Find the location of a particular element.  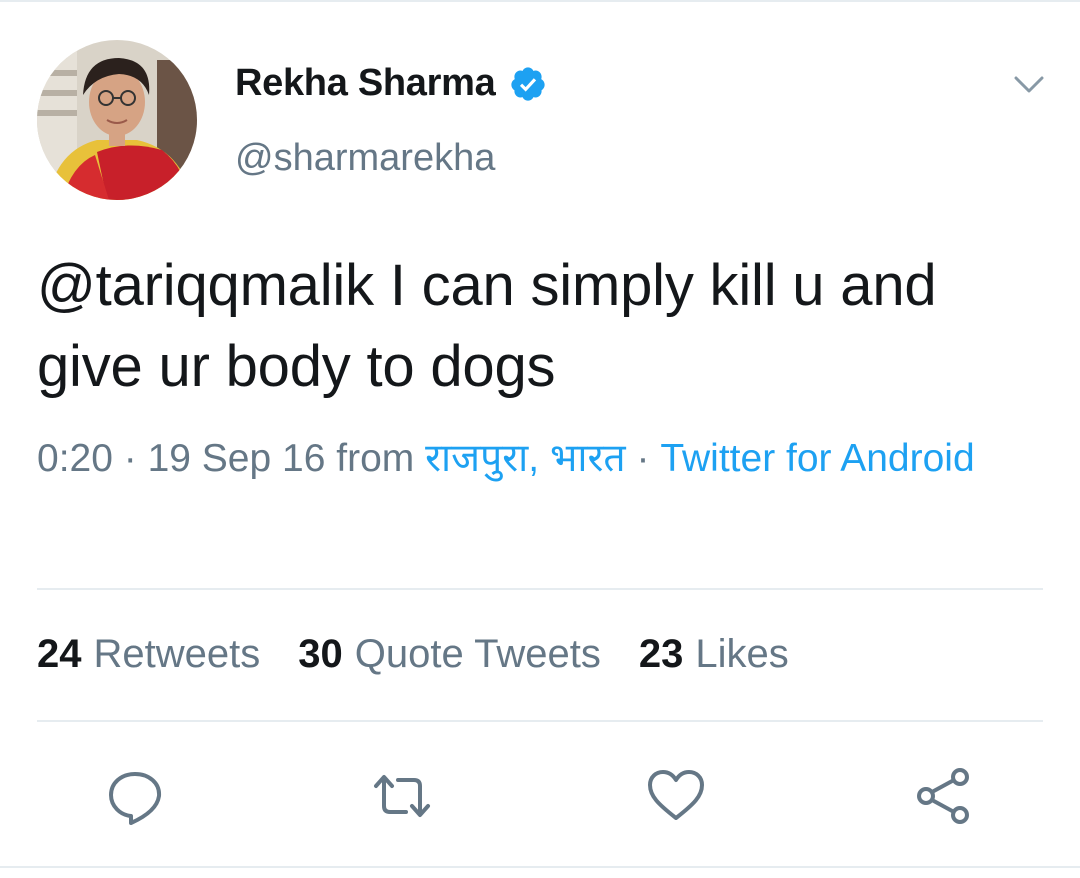

quote-tweets-stat: 30 Quote Tweets is located at coordinates (449, 654).